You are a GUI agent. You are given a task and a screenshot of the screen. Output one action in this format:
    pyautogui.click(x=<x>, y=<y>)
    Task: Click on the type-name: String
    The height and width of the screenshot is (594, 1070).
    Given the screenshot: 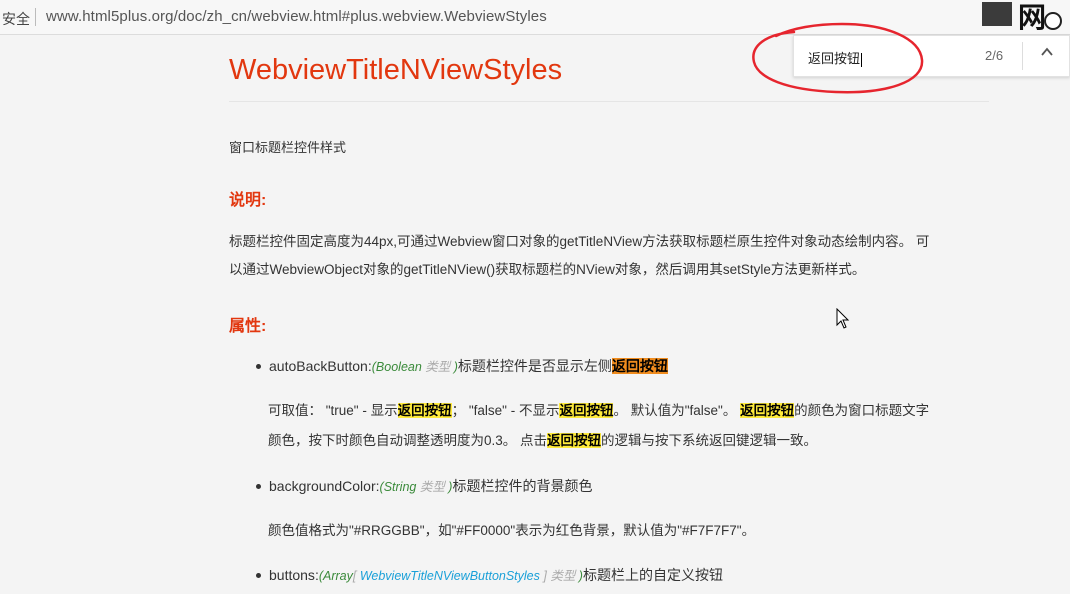 What is the action you would take?
    pyautogui.click(x=400, y=487)
    